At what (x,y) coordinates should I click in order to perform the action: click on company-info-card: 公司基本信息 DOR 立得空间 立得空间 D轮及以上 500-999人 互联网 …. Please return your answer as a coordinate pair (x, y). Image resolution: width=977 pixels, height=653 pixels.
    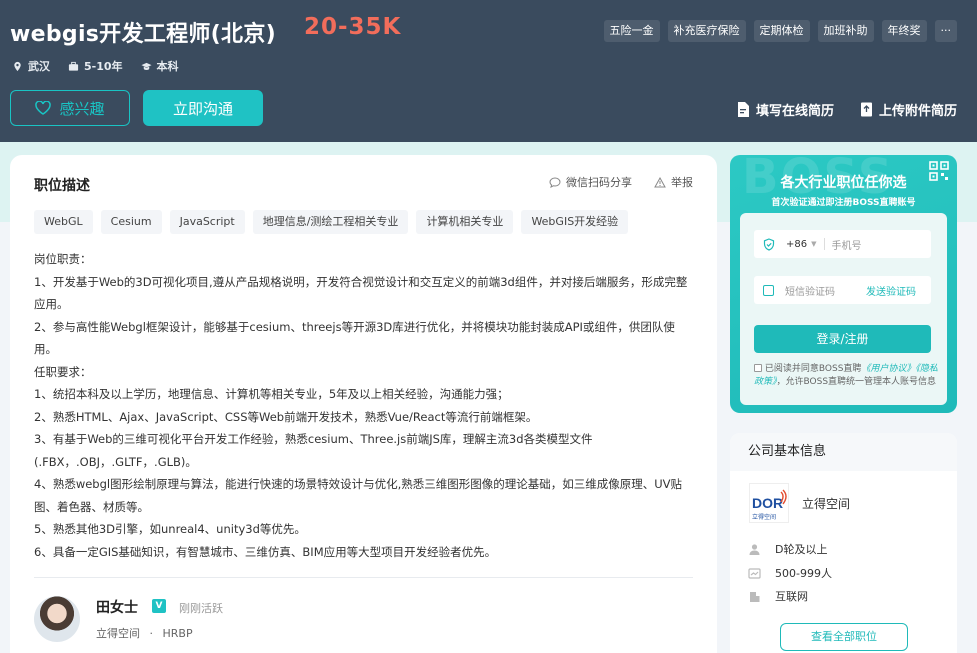
    Looking at the image, I should click on (843, 543).